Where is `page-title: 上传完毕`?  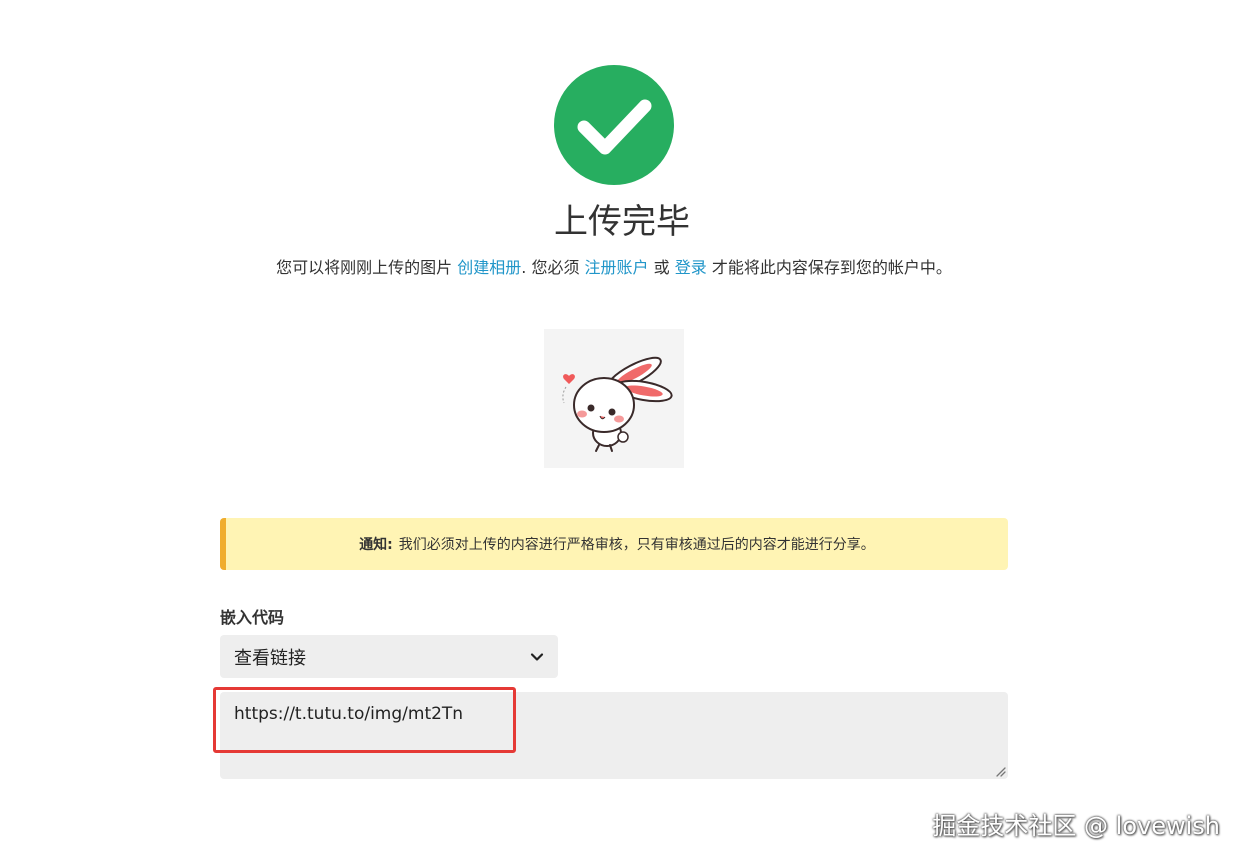
page-title: 上传完毕 is located at coordinates (622, 222).